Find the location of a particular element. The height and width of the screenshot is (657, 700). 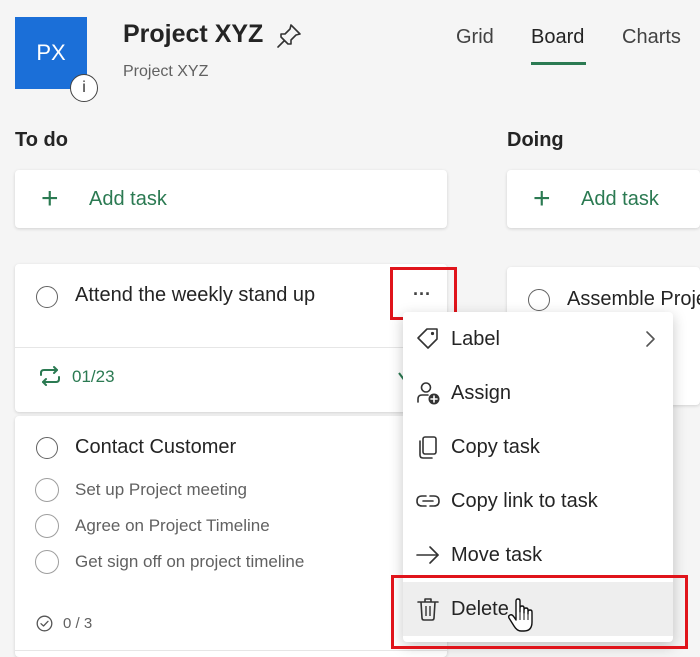

avatar-initials: PX is located at coordinates (51, 52).